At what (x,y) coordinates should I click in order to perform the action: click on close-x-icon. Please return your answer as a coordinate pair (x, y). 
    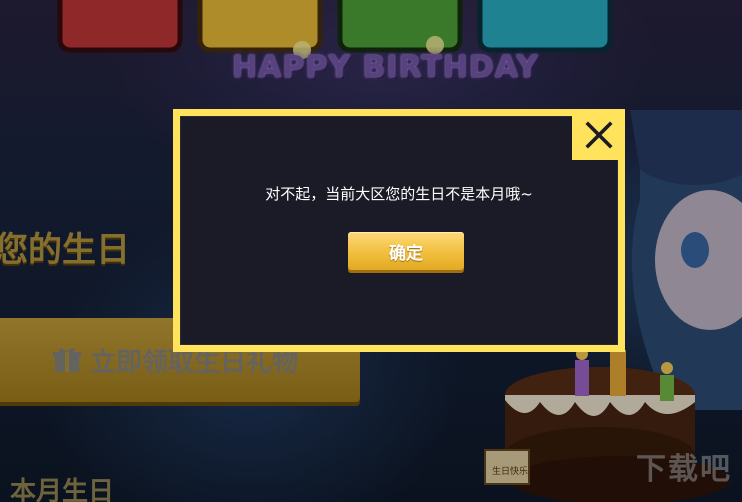
    Looking at the image, I should click on (598, 134).